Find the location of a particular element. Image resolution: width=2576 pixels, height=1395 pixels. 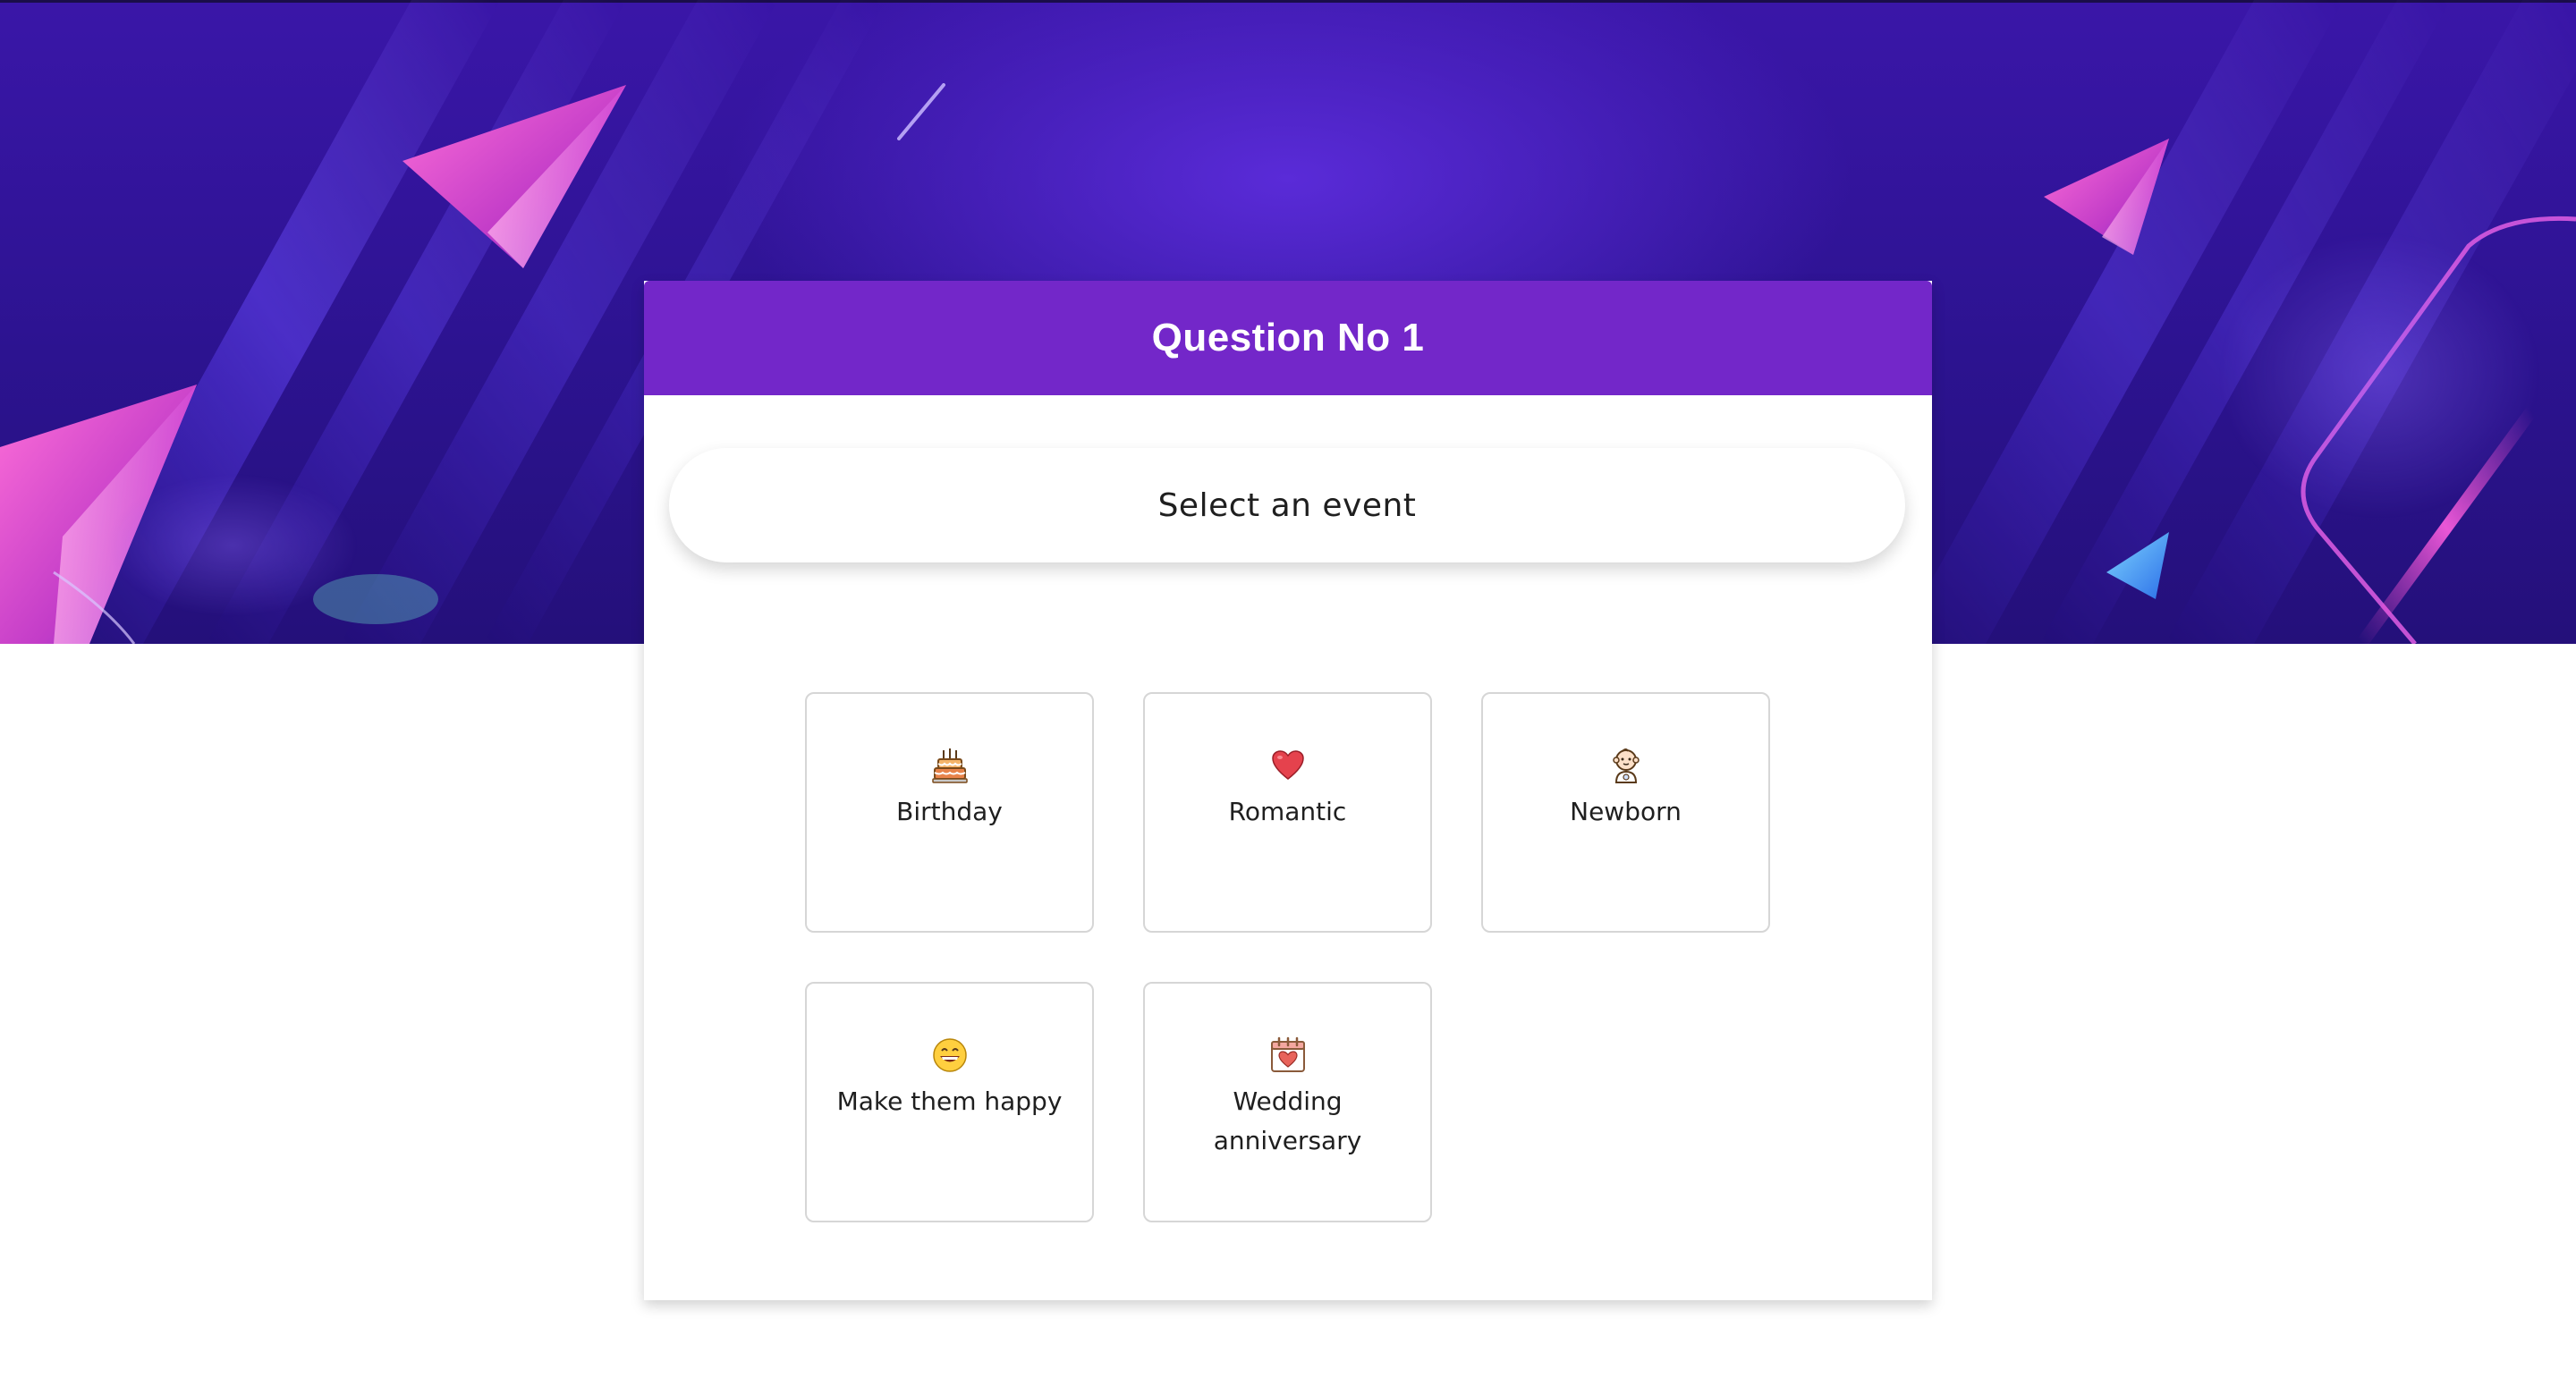

option-label: Romantic is located at coordinates (1287, 811).